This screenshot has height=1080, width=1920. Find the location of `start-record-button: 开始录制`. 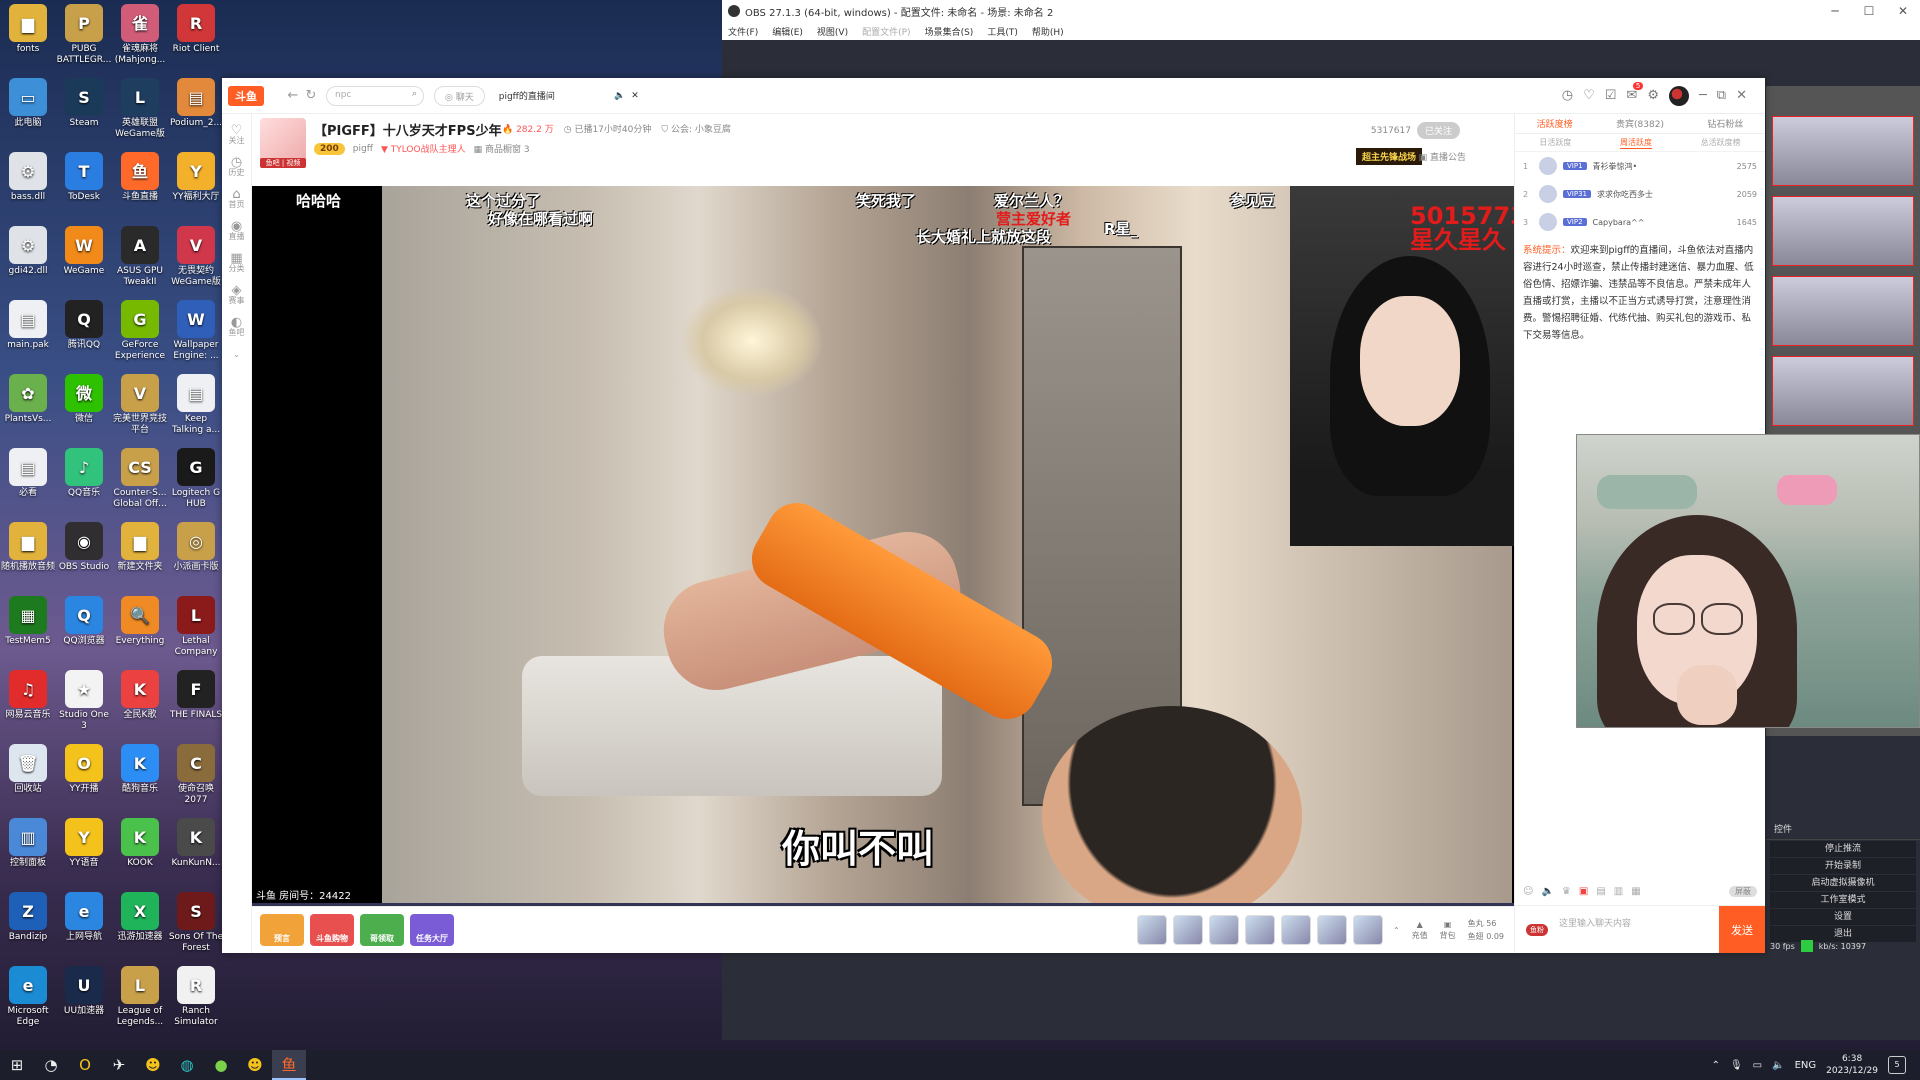

start-record-button: 开始录制 is located at coordinates (1843, 866).